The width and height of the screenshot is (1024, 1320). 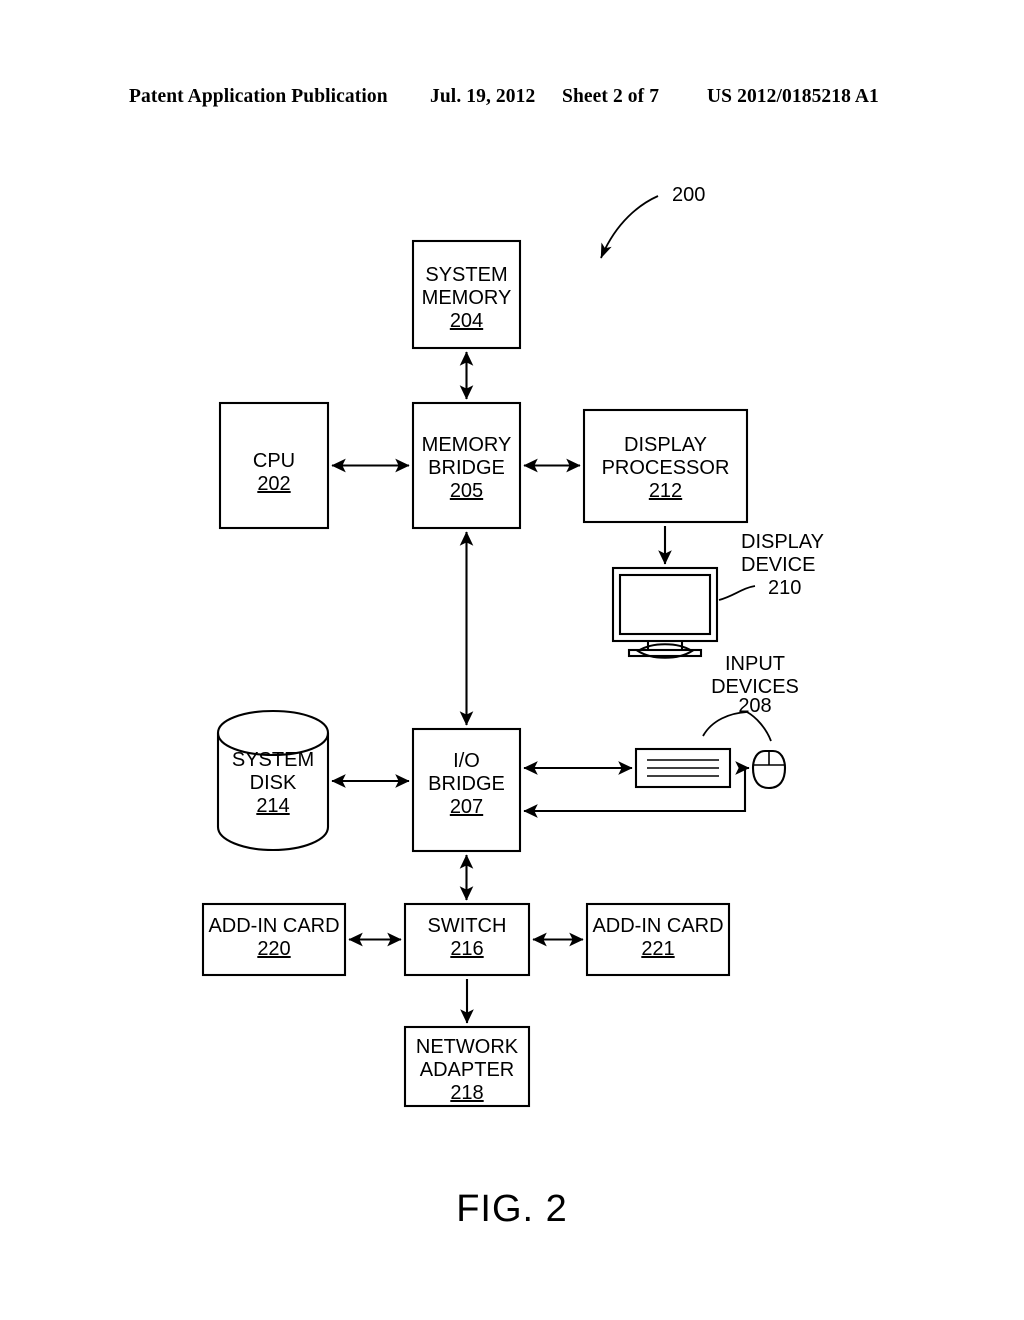 What do you see at coordinates (657, 926) in the screenshot?
I see `add-in-card-right-line1: ADD-IN CARD` at bounding box center [657, 926].